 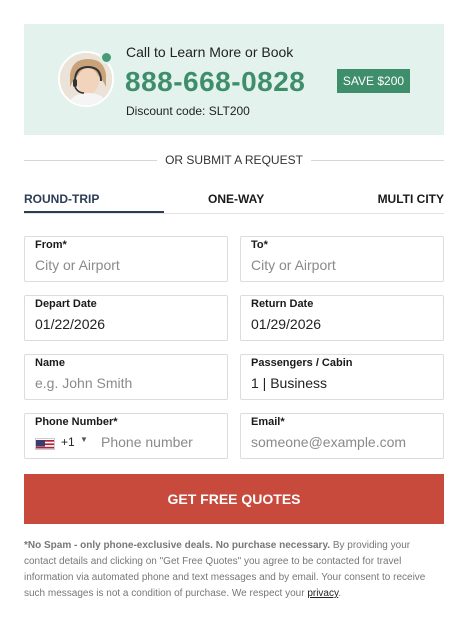 I want to click on trip-type-tabs: ROUND-TRIP ONE-WAY MULTI CITY, so click(x=234, y=201).